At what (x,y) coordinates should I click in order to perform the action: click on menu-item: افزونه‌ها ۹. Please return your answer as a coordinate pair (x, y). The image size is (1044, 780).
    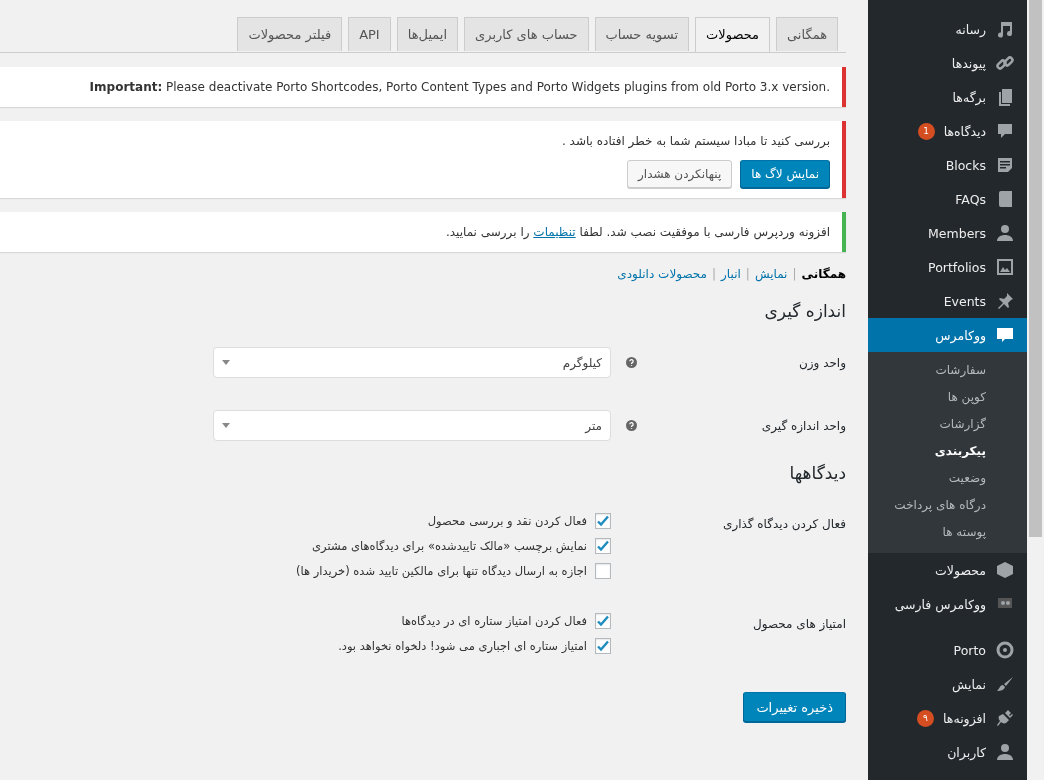
    Looking at the image, I should click on (947, 718).